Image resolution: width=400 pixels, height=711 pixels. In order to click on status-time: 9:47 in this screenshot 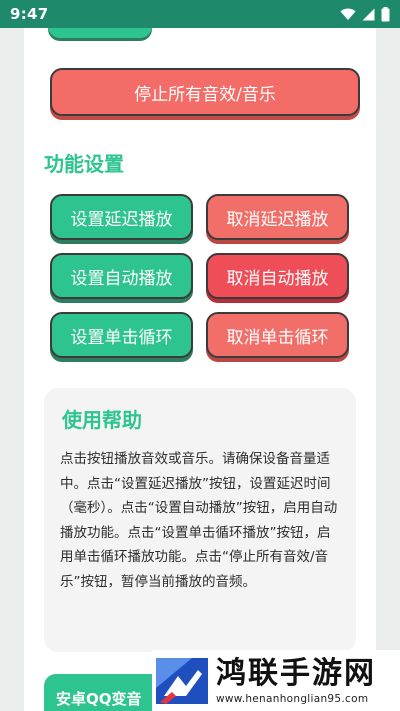, I will do `click(29, 14)`.